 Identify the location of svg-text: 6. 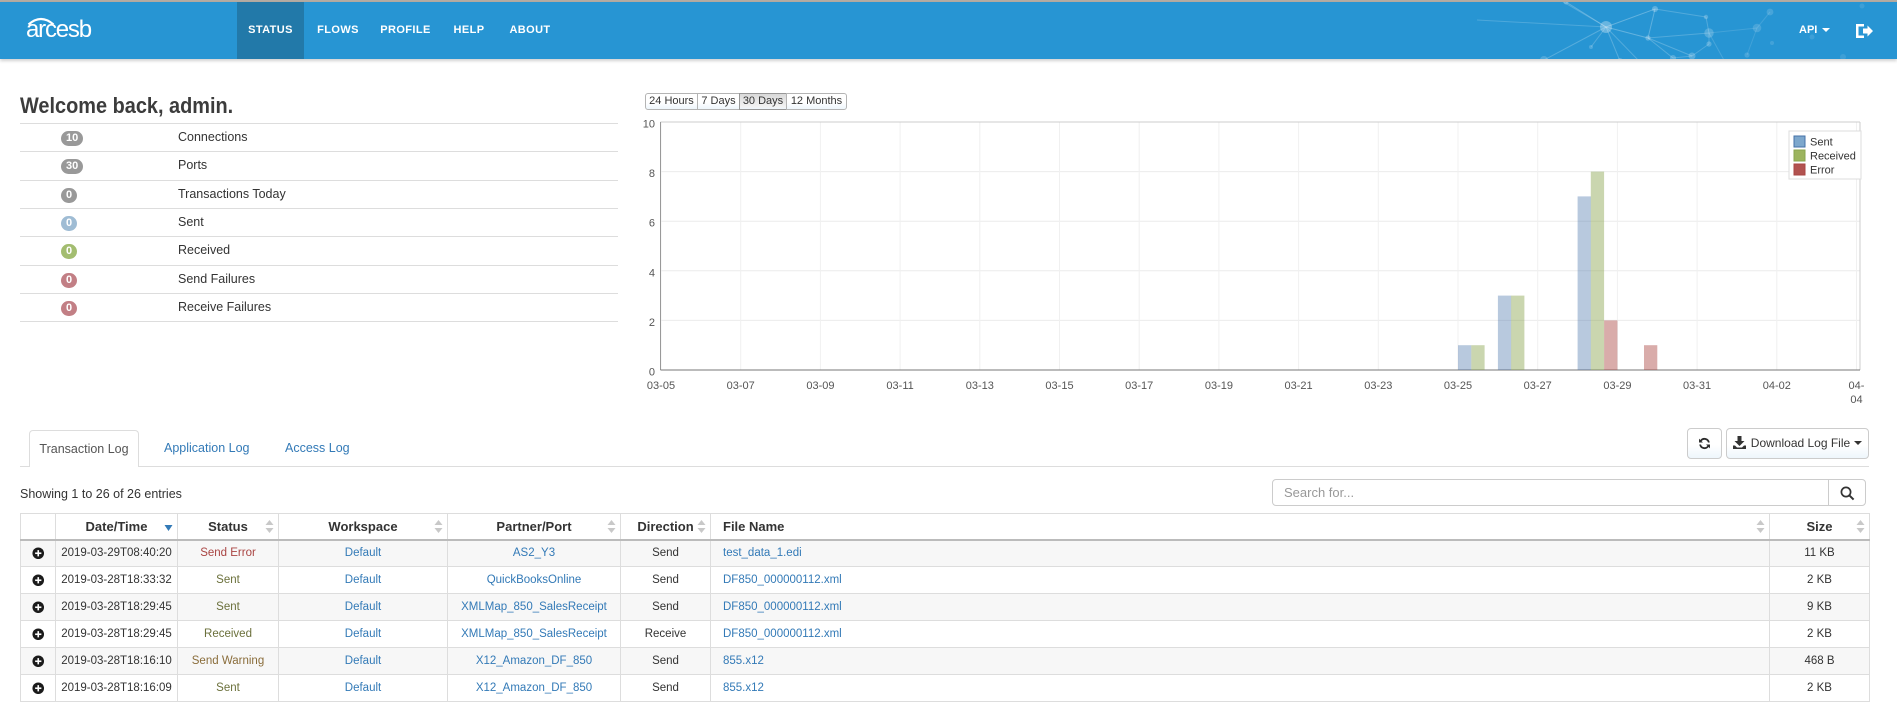
(652, 224).